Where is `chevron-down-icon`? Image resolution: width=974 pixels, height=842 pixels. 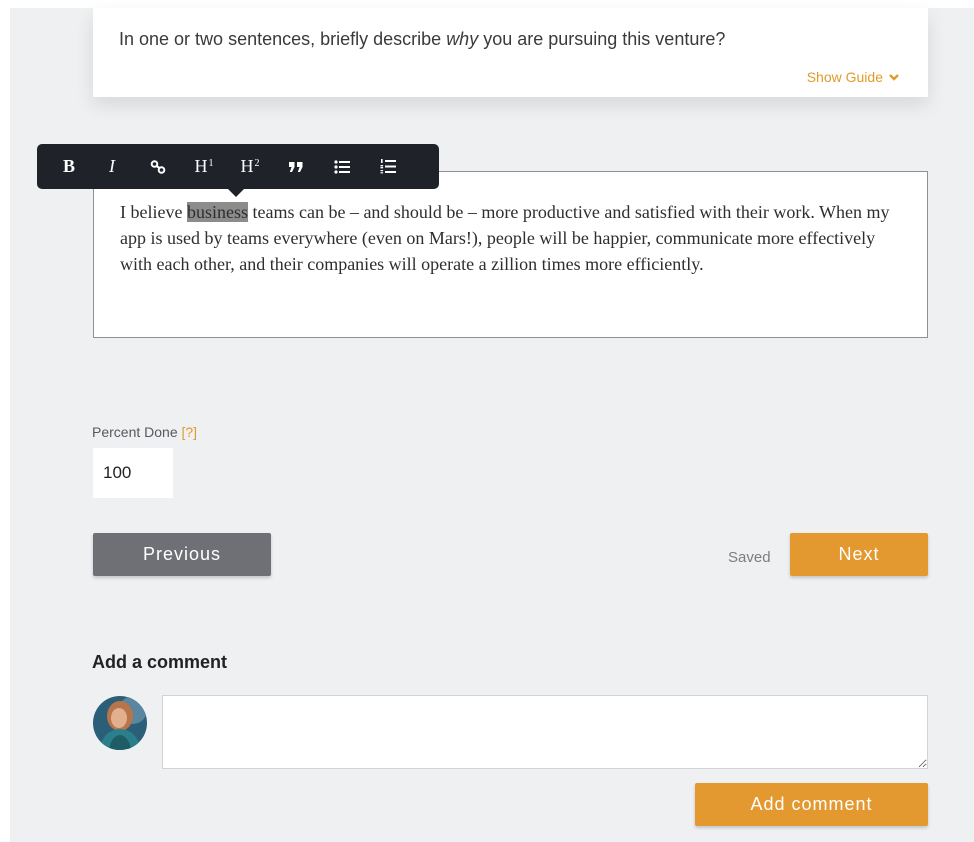
chevron-down-icon is located at coordinates (894, 77).